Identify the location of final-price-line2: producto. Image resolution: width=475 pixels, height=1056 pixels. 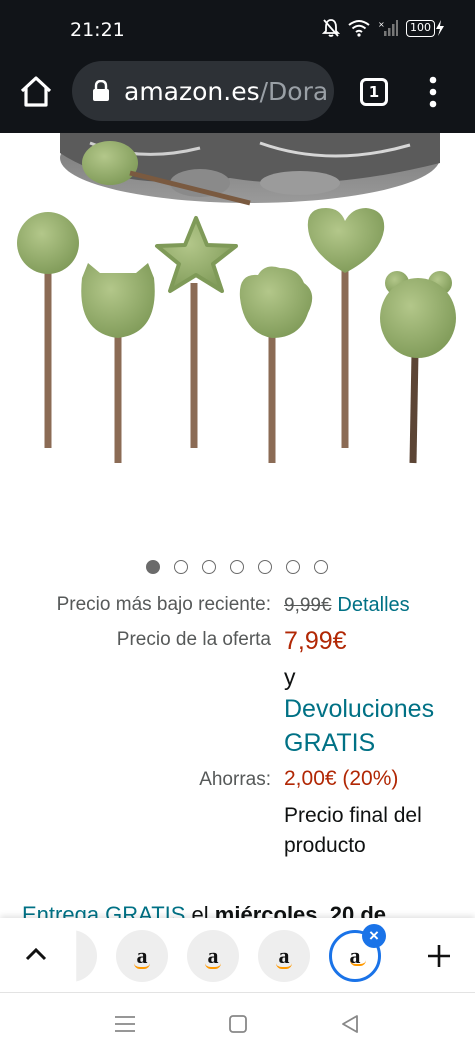
(325, 845).